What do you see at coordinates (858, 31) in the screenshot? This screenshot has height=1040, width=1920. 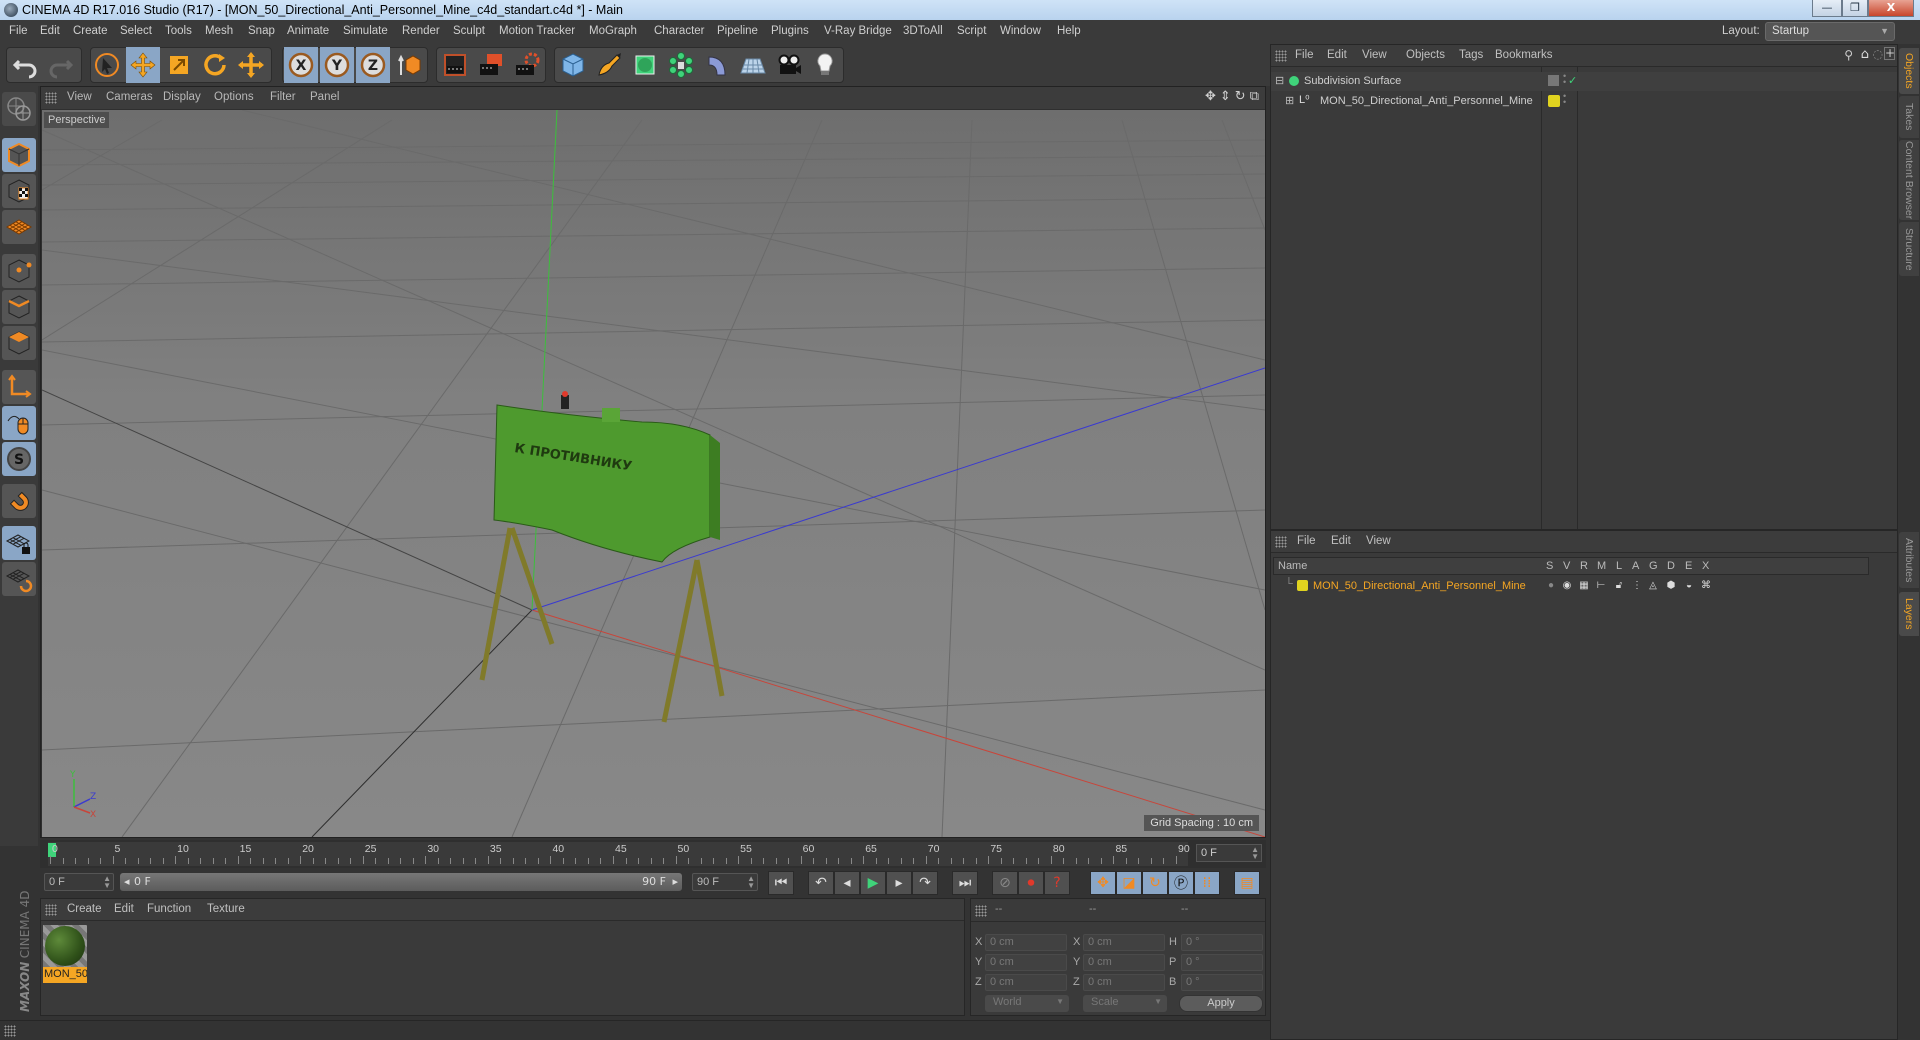 I see `menu-vray-bridge: V-Ray Bridge` at bounding box center [858, 31].